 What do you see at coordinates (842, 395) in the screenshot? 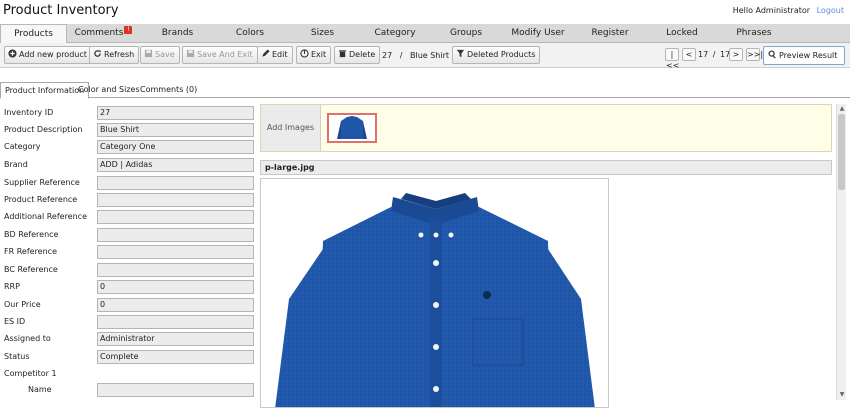
I see `scroll-down-icon: ▼` at bounding box center [842, 395].